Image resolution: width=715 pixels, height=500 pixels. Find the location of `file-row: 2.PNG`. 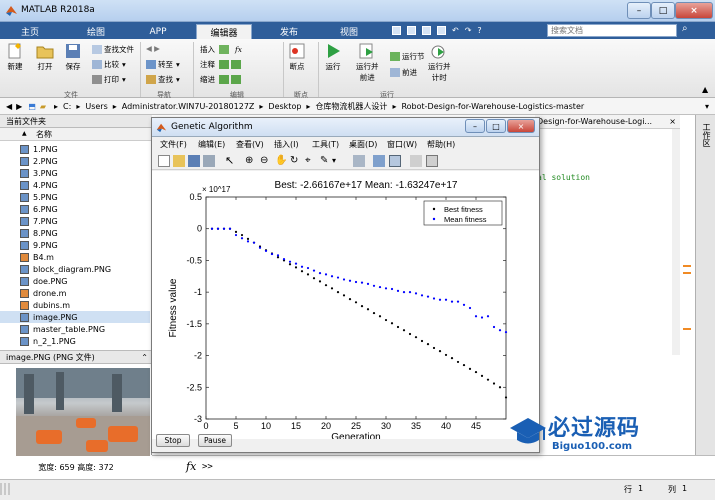

file-row: 2.PNG is located at coordinates (75, 161).